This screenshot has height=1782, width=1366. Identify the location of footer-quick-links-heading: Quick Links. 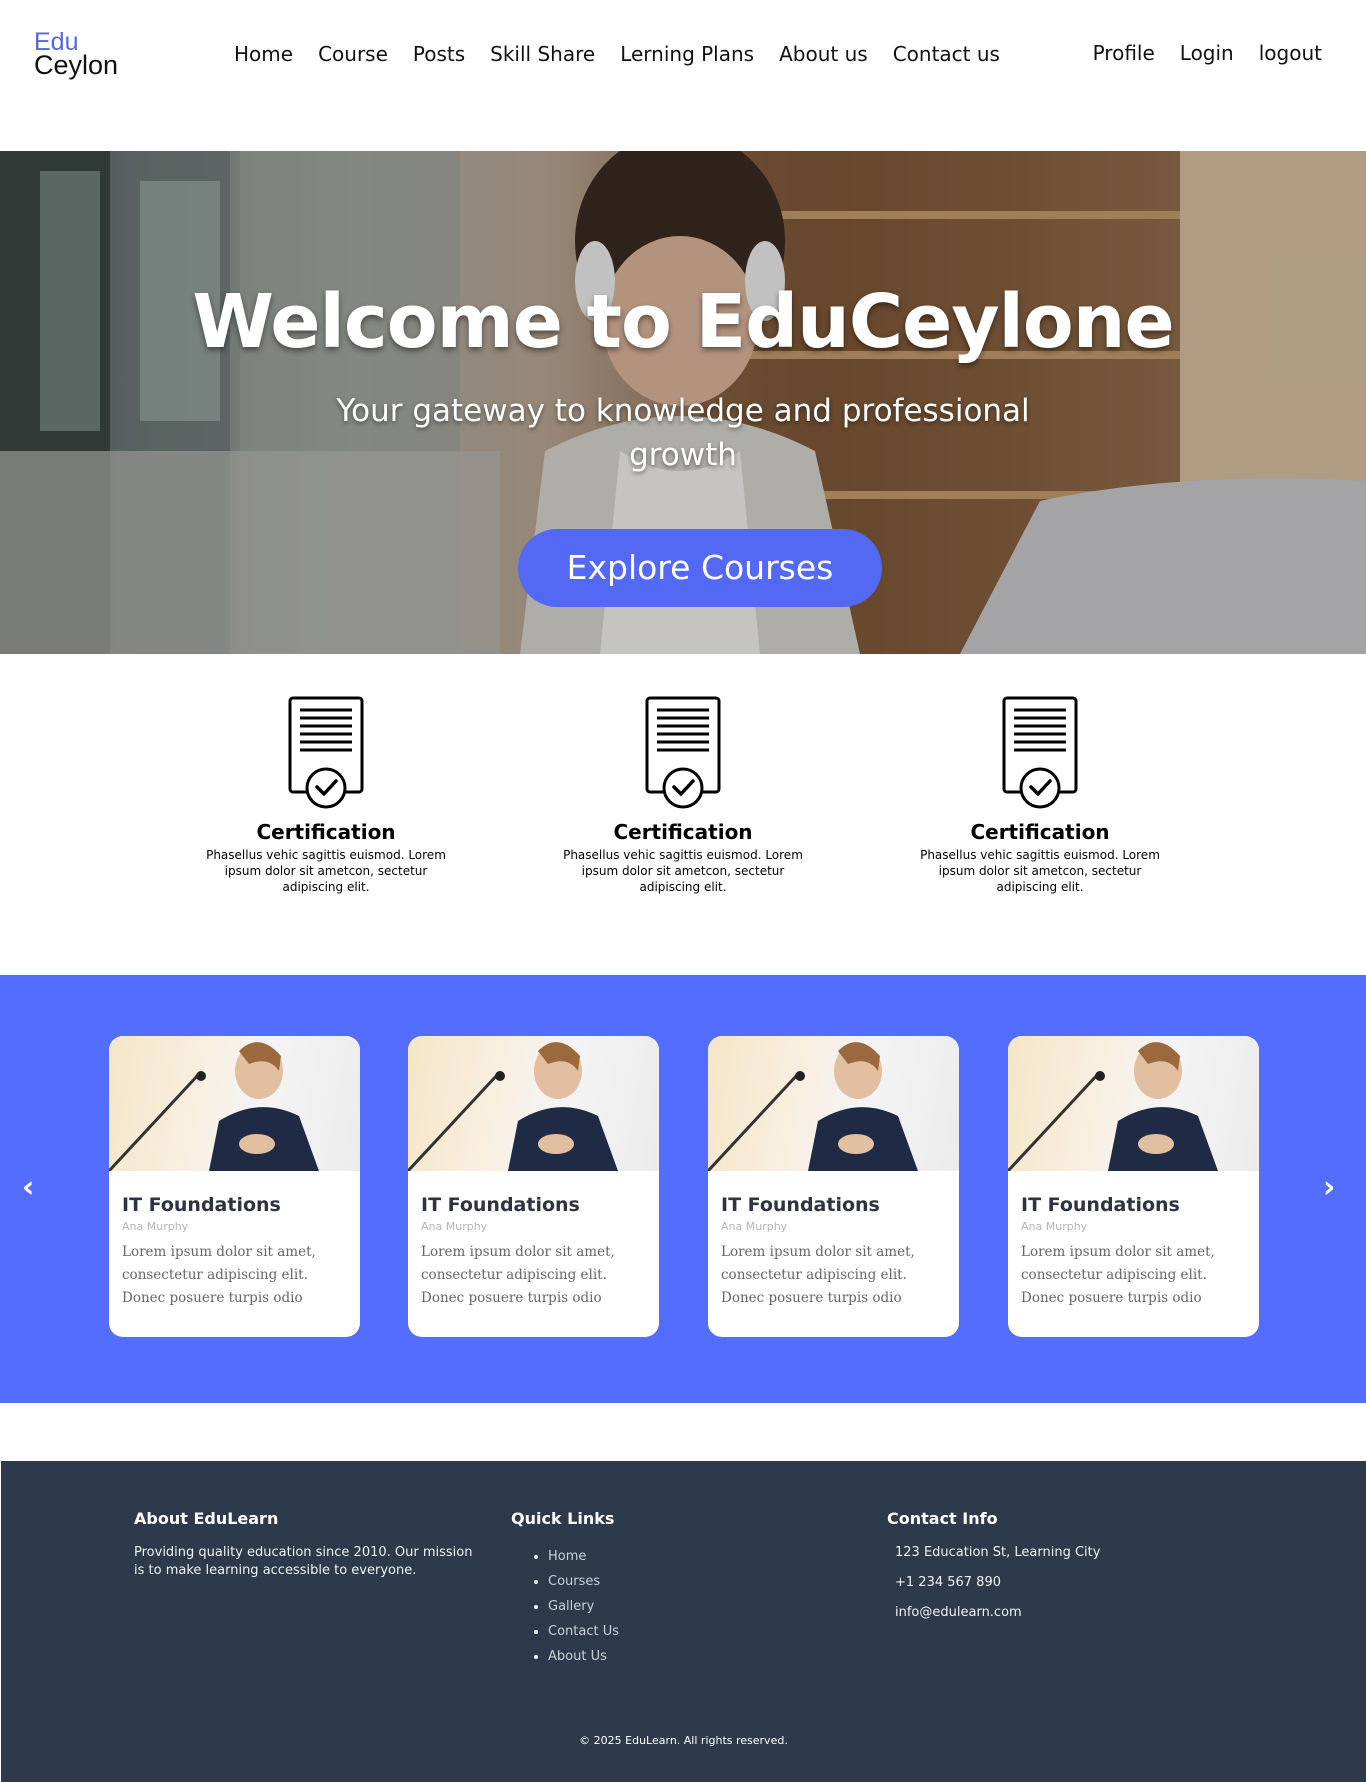
(563, 1518).